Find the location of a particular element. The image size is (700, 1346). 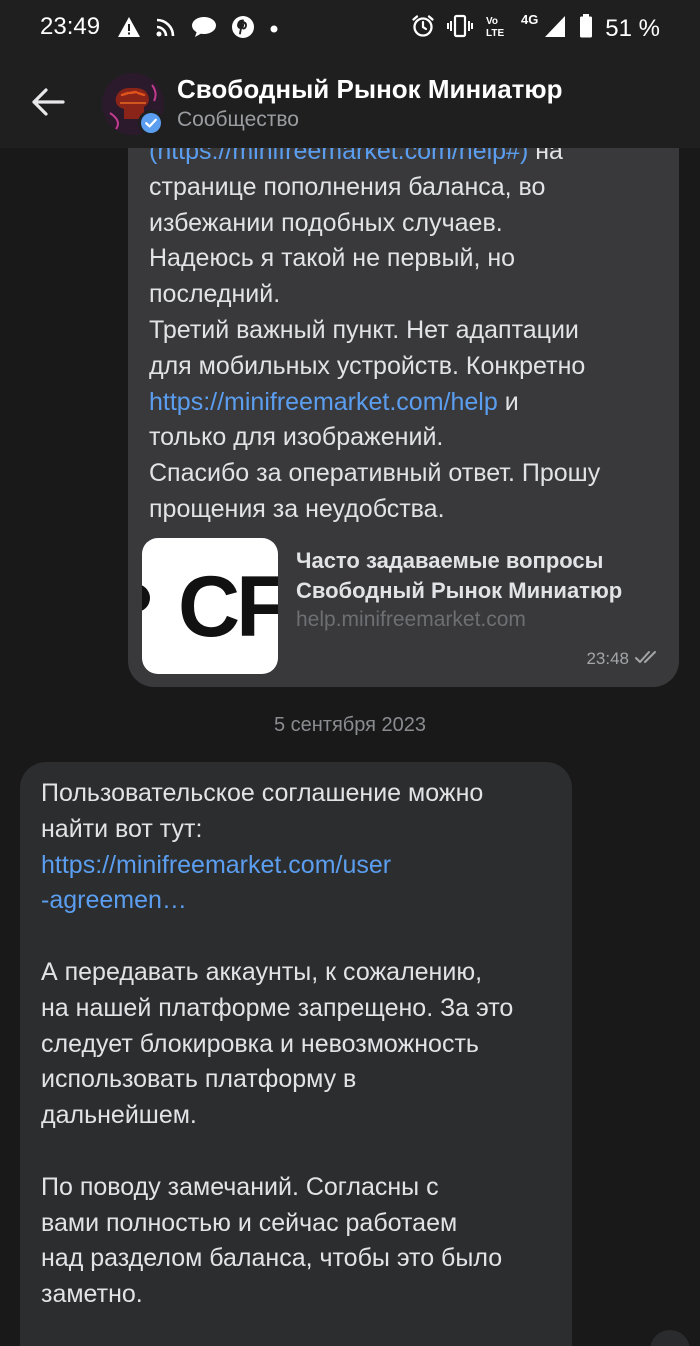

message-line: использовать платформу в is located at coordinates (296, 1080).